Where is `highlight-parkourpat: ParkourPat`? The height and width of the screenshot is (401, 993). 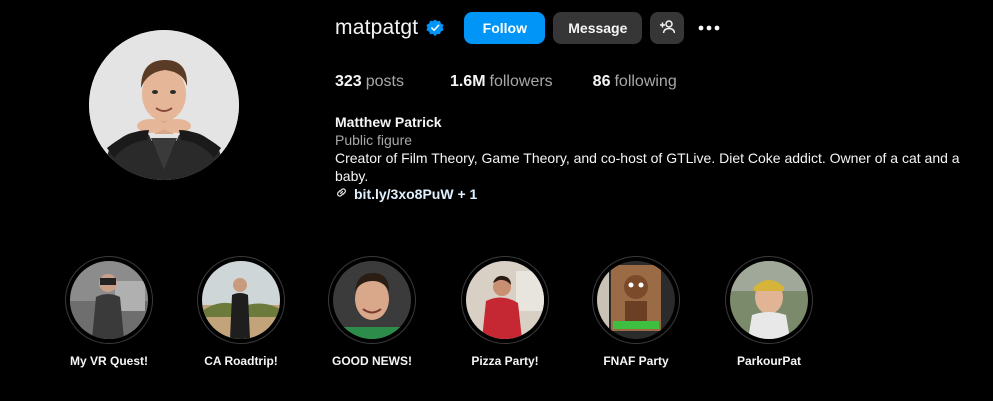
highlight-parkourpat: ParkourPat is located at coordinates (769, 312).